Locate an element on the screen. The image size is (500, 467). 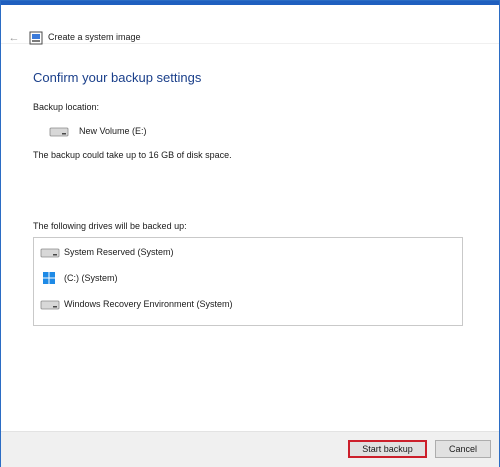
list-item: (C:) (System) is located at coordinates (248, 279).